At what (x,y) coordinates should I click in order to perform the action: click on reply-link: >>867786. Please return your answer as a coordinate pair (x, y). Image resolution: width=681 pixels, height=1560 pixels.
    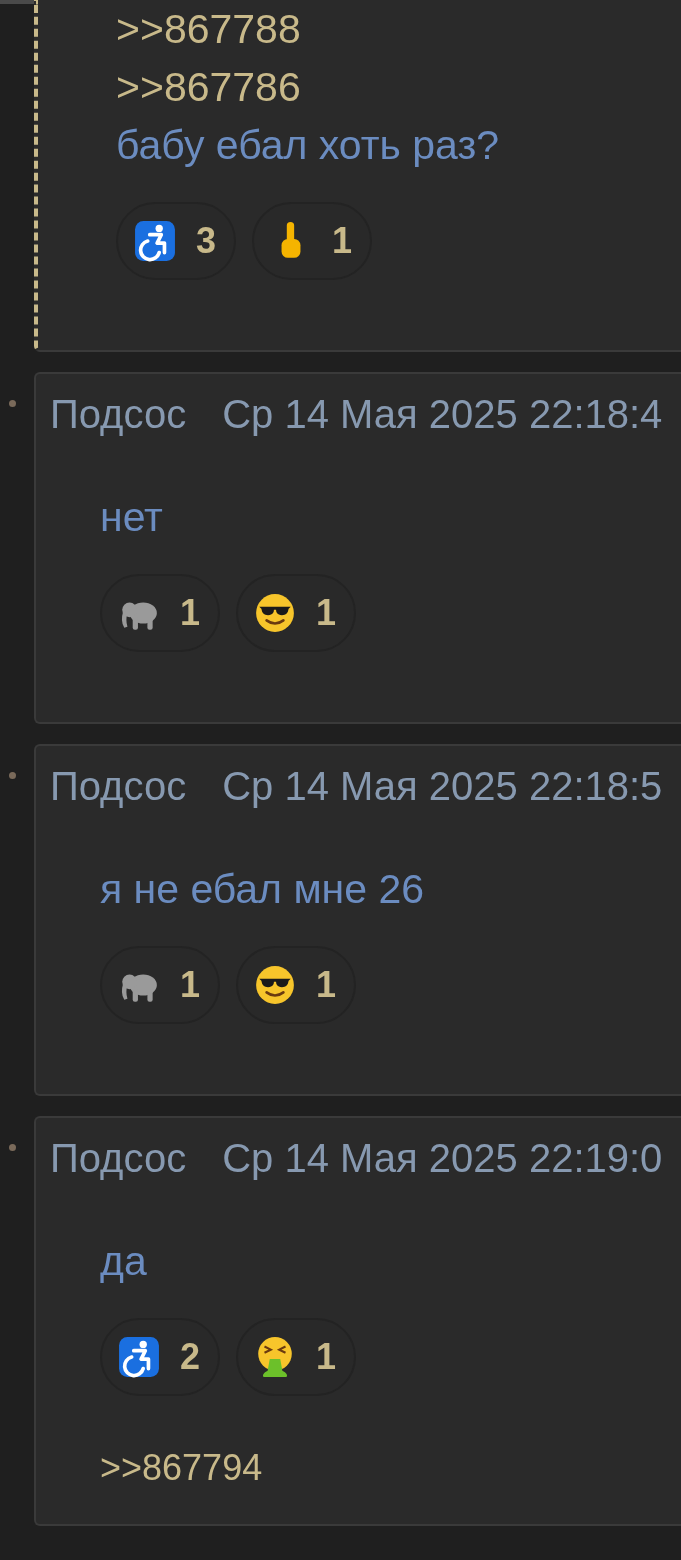
    Looking at the image, I should click on (208, 87).